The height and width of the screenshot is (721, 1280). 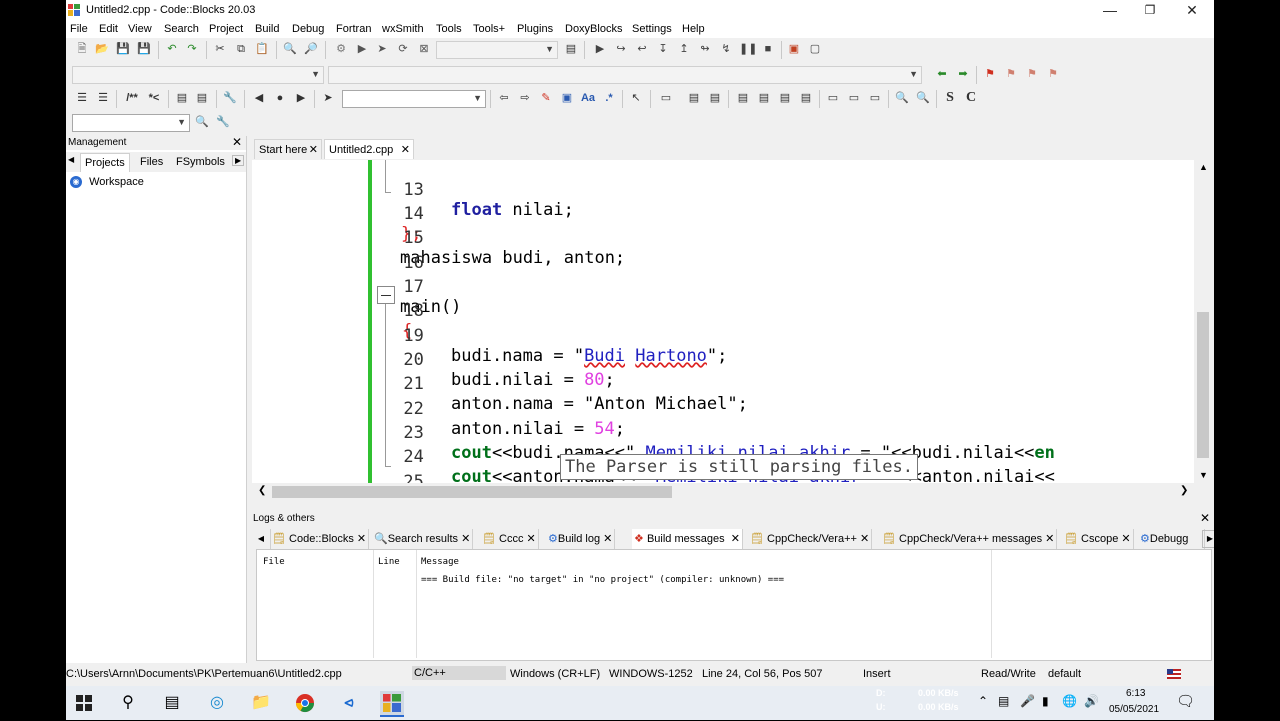 What do you see at coordinates (262, 49) in the screenshot?
I see `paste-icon: 📋` at bounding box center [262, 49].